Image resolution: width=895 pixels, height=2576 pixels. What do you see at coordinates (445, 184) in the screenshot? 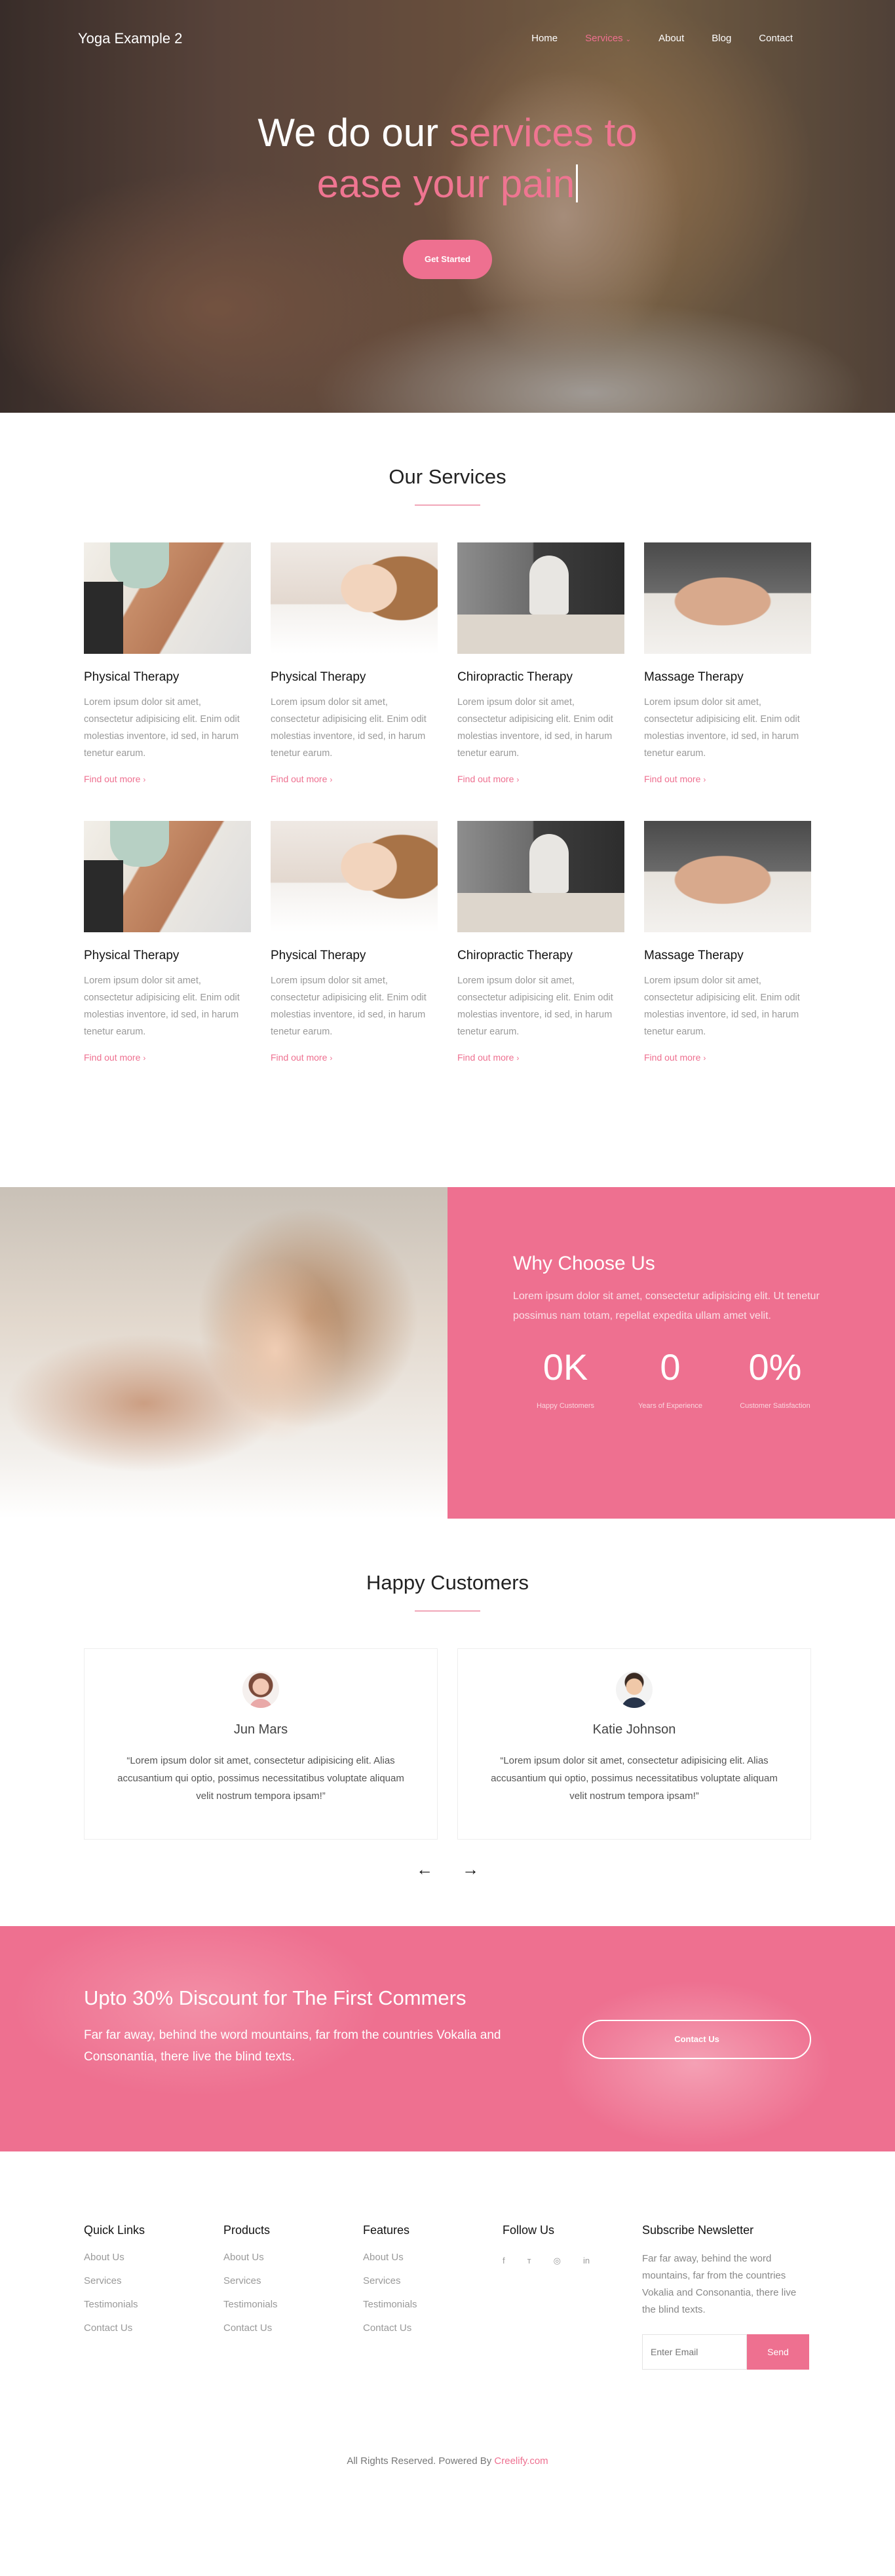
I see `hero-title-accent-2: ease your pain` at bounding box center [445, 184].